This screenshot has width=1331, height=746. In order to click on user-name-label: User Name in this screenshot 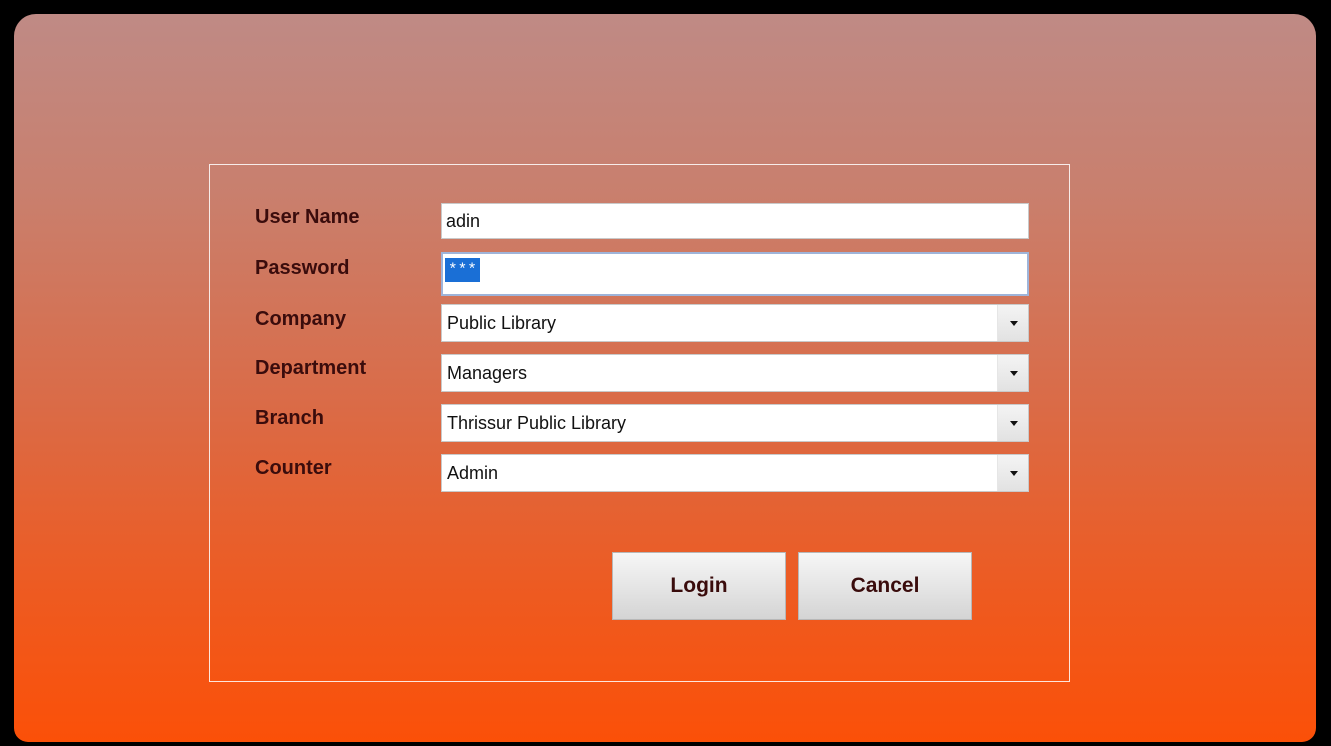, I will do `click(307, 217)`.